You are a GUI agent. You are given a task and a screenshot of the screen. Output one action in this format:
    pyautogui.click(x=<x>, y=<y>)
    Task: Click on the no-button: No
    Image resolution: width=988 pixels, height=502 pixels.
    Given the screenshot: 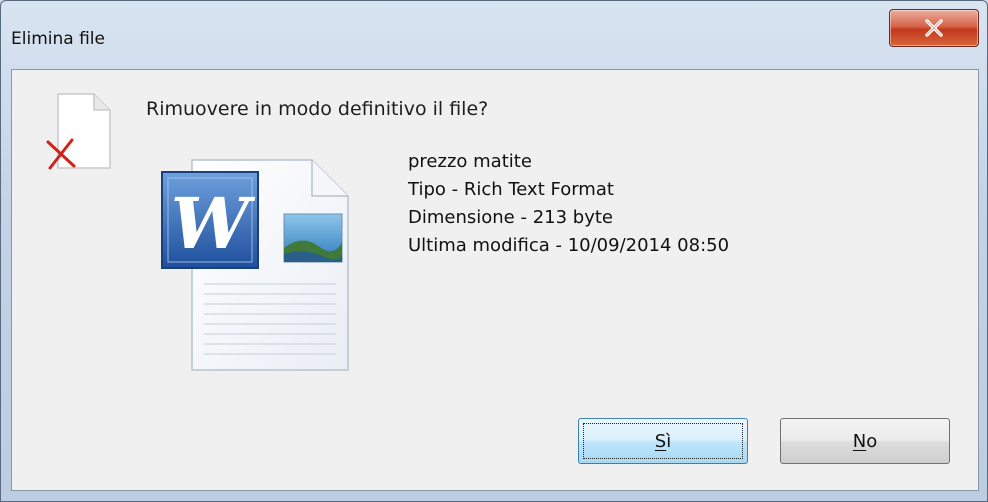 What is the action you would take?
    pyautogui.click(x=865, y=441)
    